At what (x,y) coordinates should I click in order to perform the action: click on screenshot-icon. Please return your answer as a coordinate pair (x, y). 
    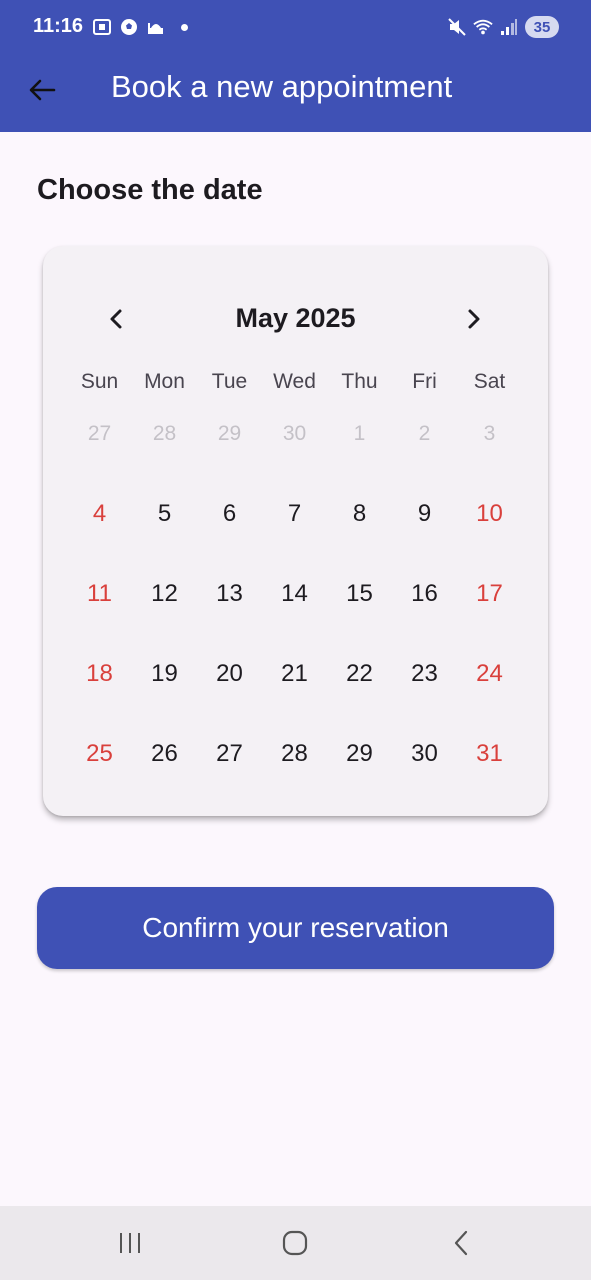
    Looking at the image, I should click on (102, 27).